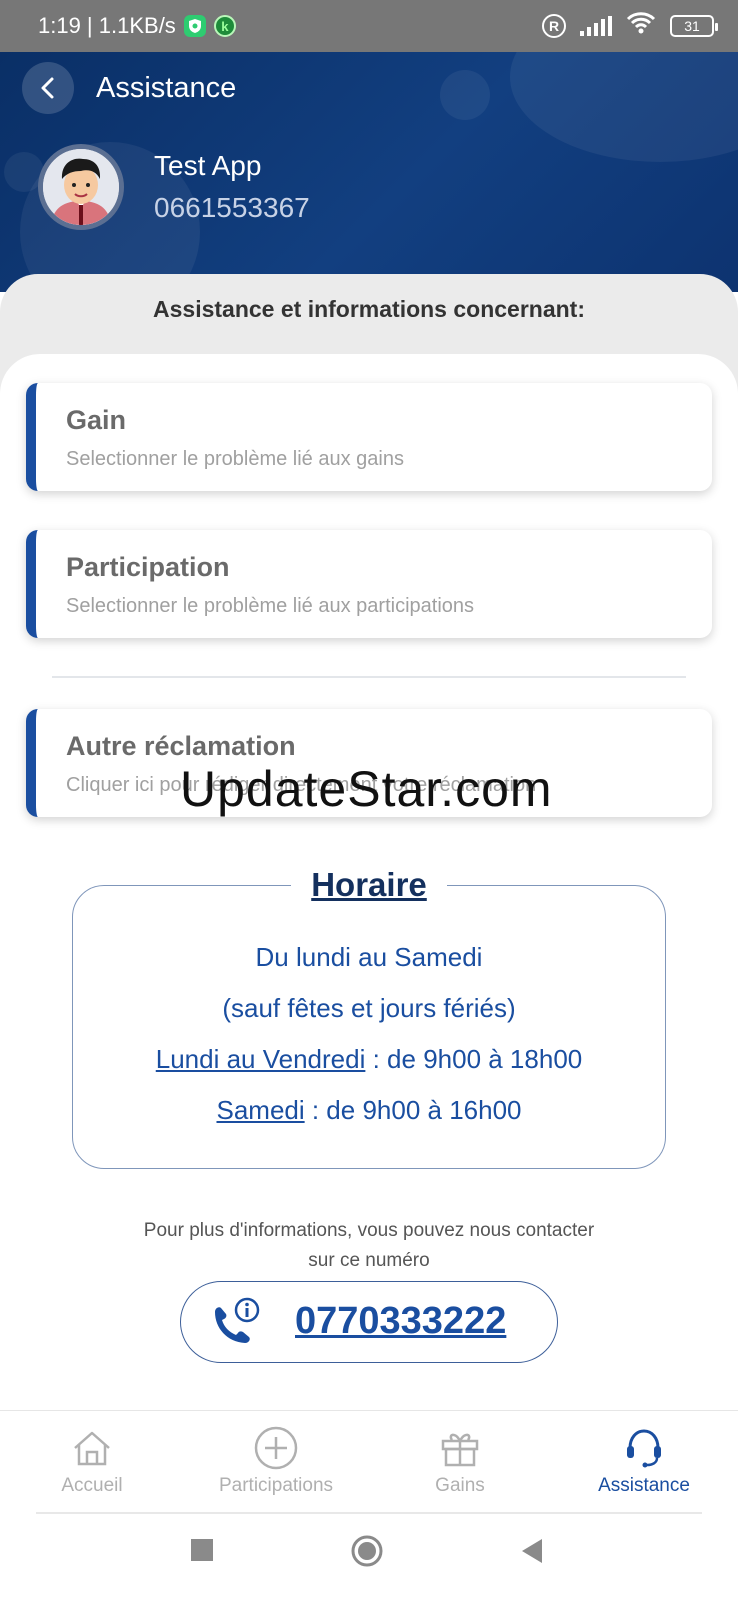 The height and width of the screenshot is (1600, 738). I want to click on avatar, so click(81, 187).